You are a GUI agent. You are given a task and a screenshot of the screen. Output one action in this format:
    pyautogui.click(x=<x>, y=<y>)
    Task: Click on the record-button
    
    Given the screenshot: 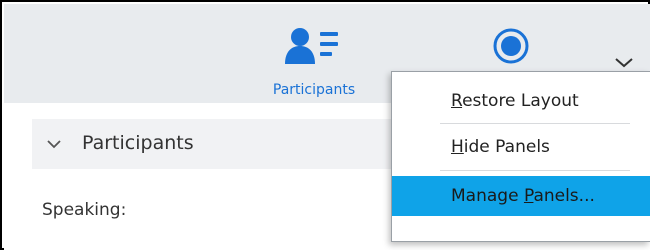 What is the action you would take?
    pyautogui.click(x=511, y=46)
    